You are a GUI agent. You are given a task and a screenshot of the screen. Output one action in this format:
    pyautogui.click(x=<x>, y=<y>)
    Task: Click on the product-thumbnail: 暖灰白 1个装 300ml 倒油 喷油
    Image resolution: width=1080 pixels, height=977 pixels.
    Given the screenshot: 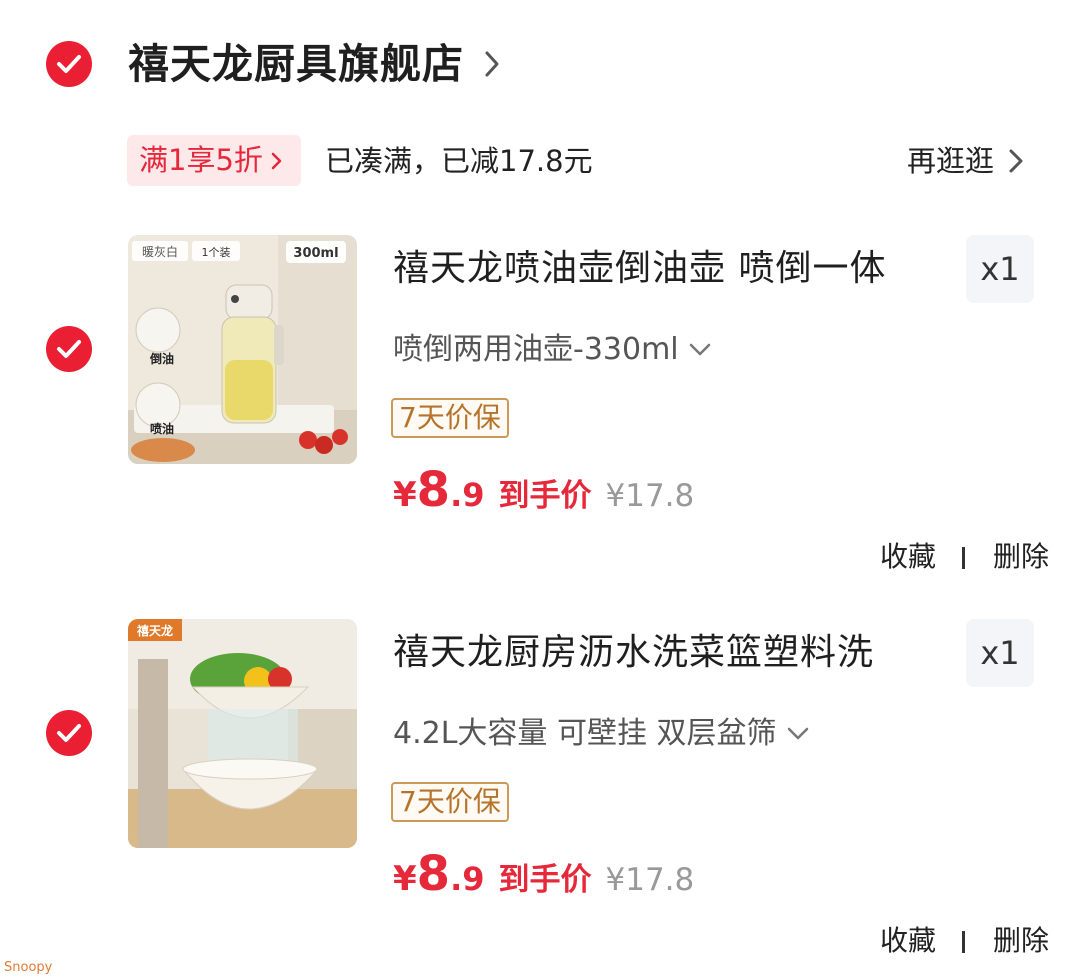 What is the action you would take?
    pyautogui.click(x=242, y=349)
    